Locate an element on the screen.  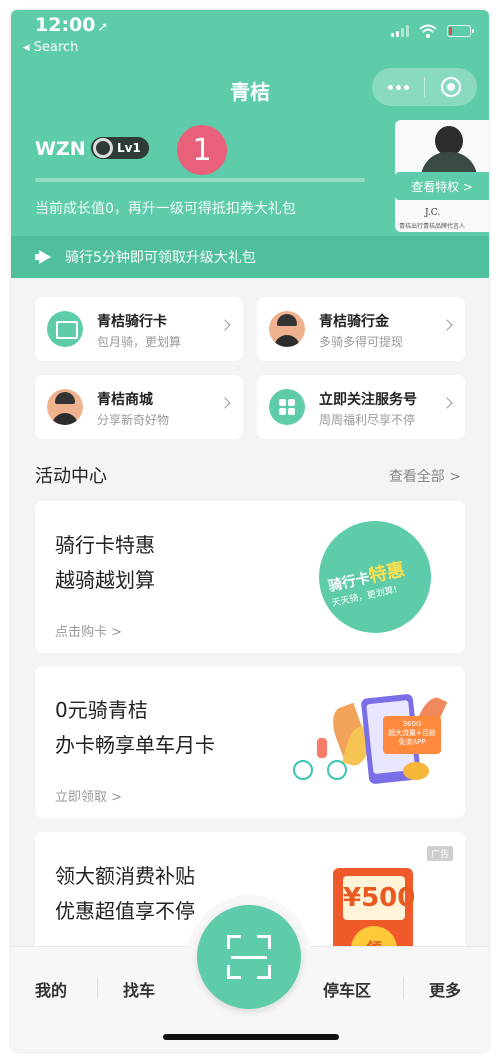
claim-now-link: 立即领取 > is located at coordinates (88, 795).